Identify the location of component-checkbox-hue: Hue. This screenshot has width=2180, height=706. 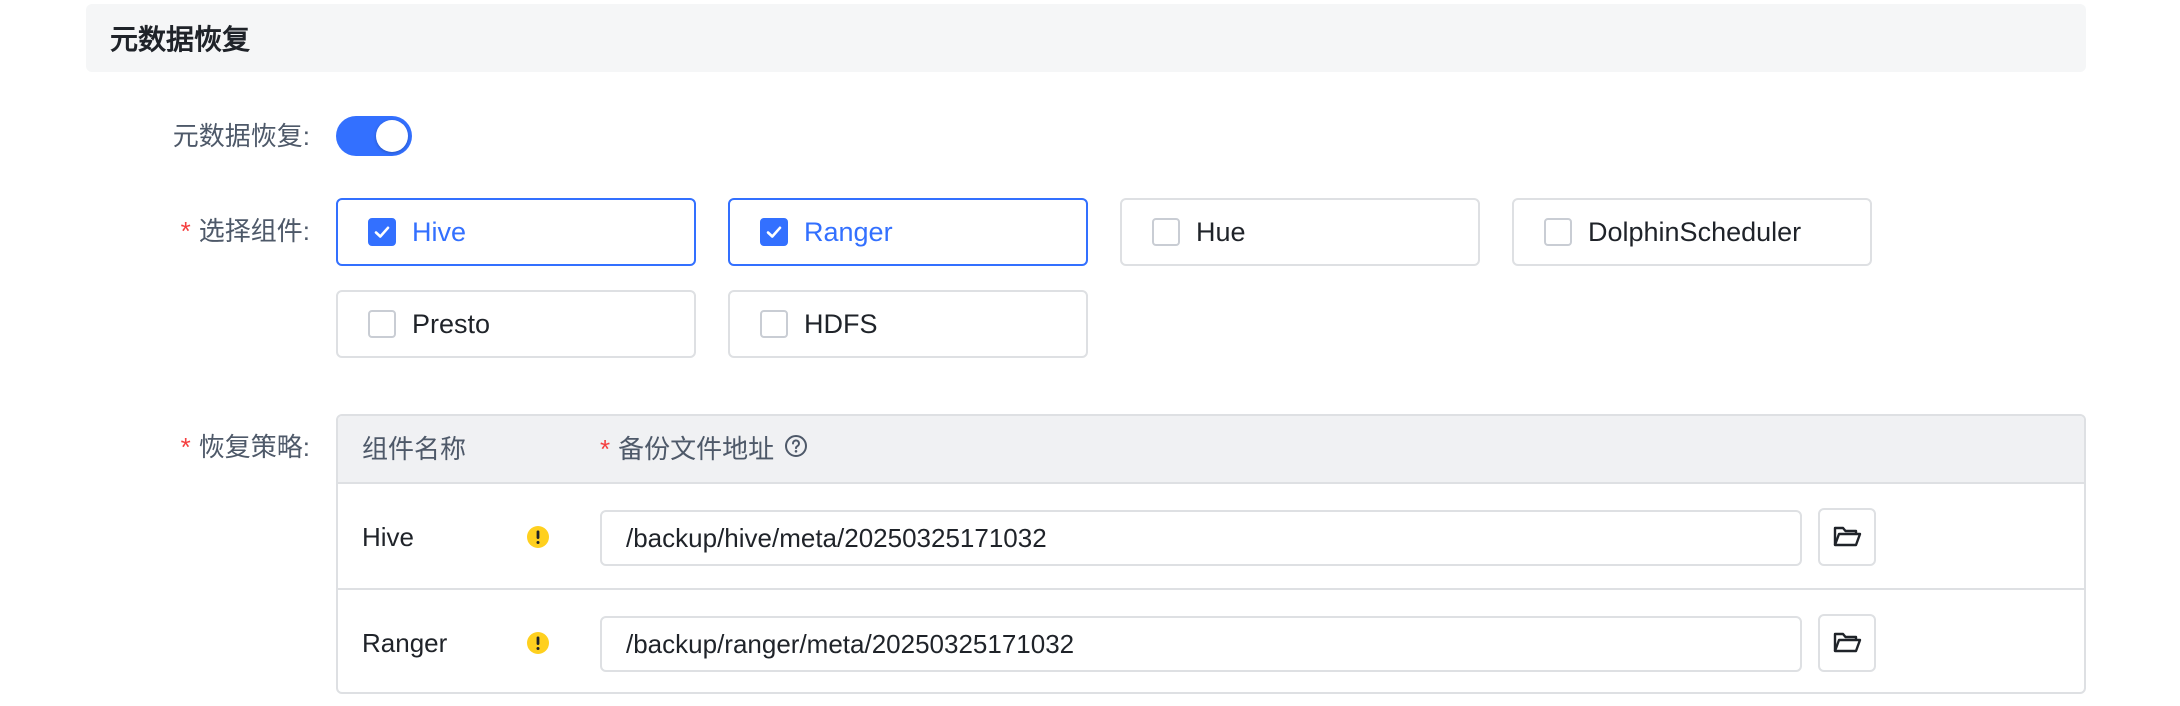
(1300, 232).